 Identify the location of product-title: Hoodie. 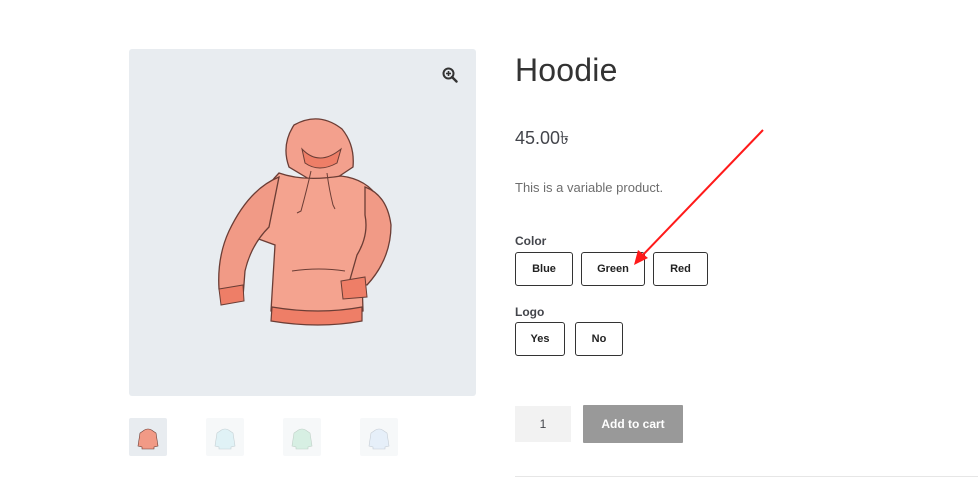
(566, 70).